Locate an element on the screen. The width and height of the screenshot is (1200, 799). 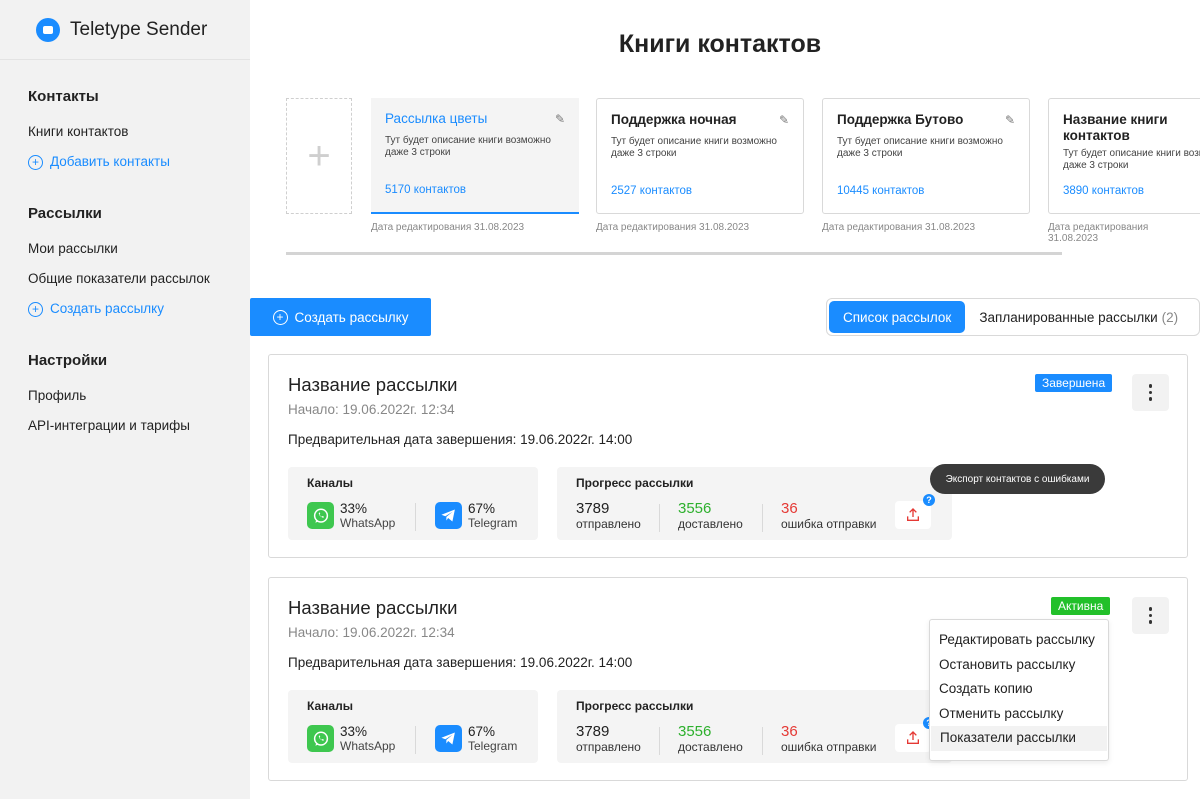
book-count: 3890 контактов is located at coordinates (1104, 191).